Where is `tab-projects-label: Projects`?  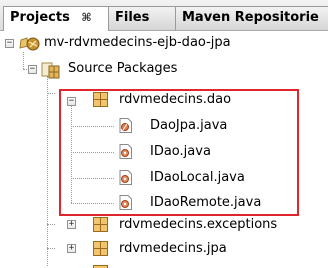 tab-projects-label: Projects is located at coordinates (40, 17).